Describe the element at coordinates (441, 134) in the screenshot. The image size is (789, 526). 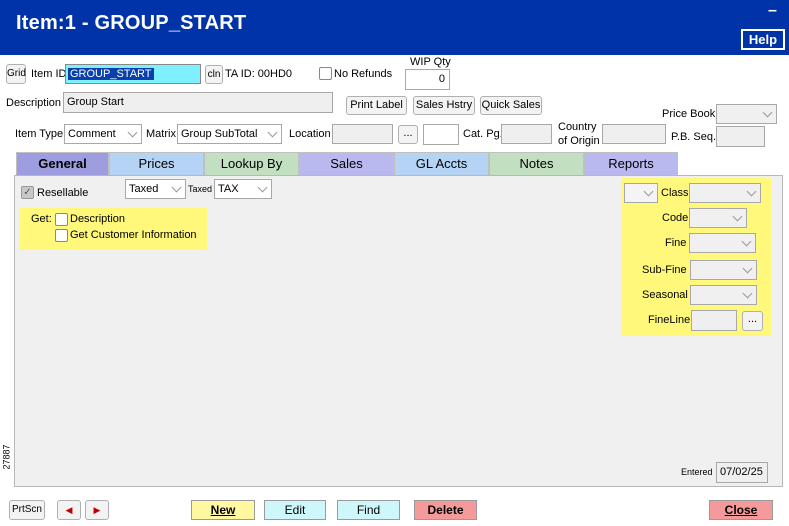
I see `location-extra-field` at that location.